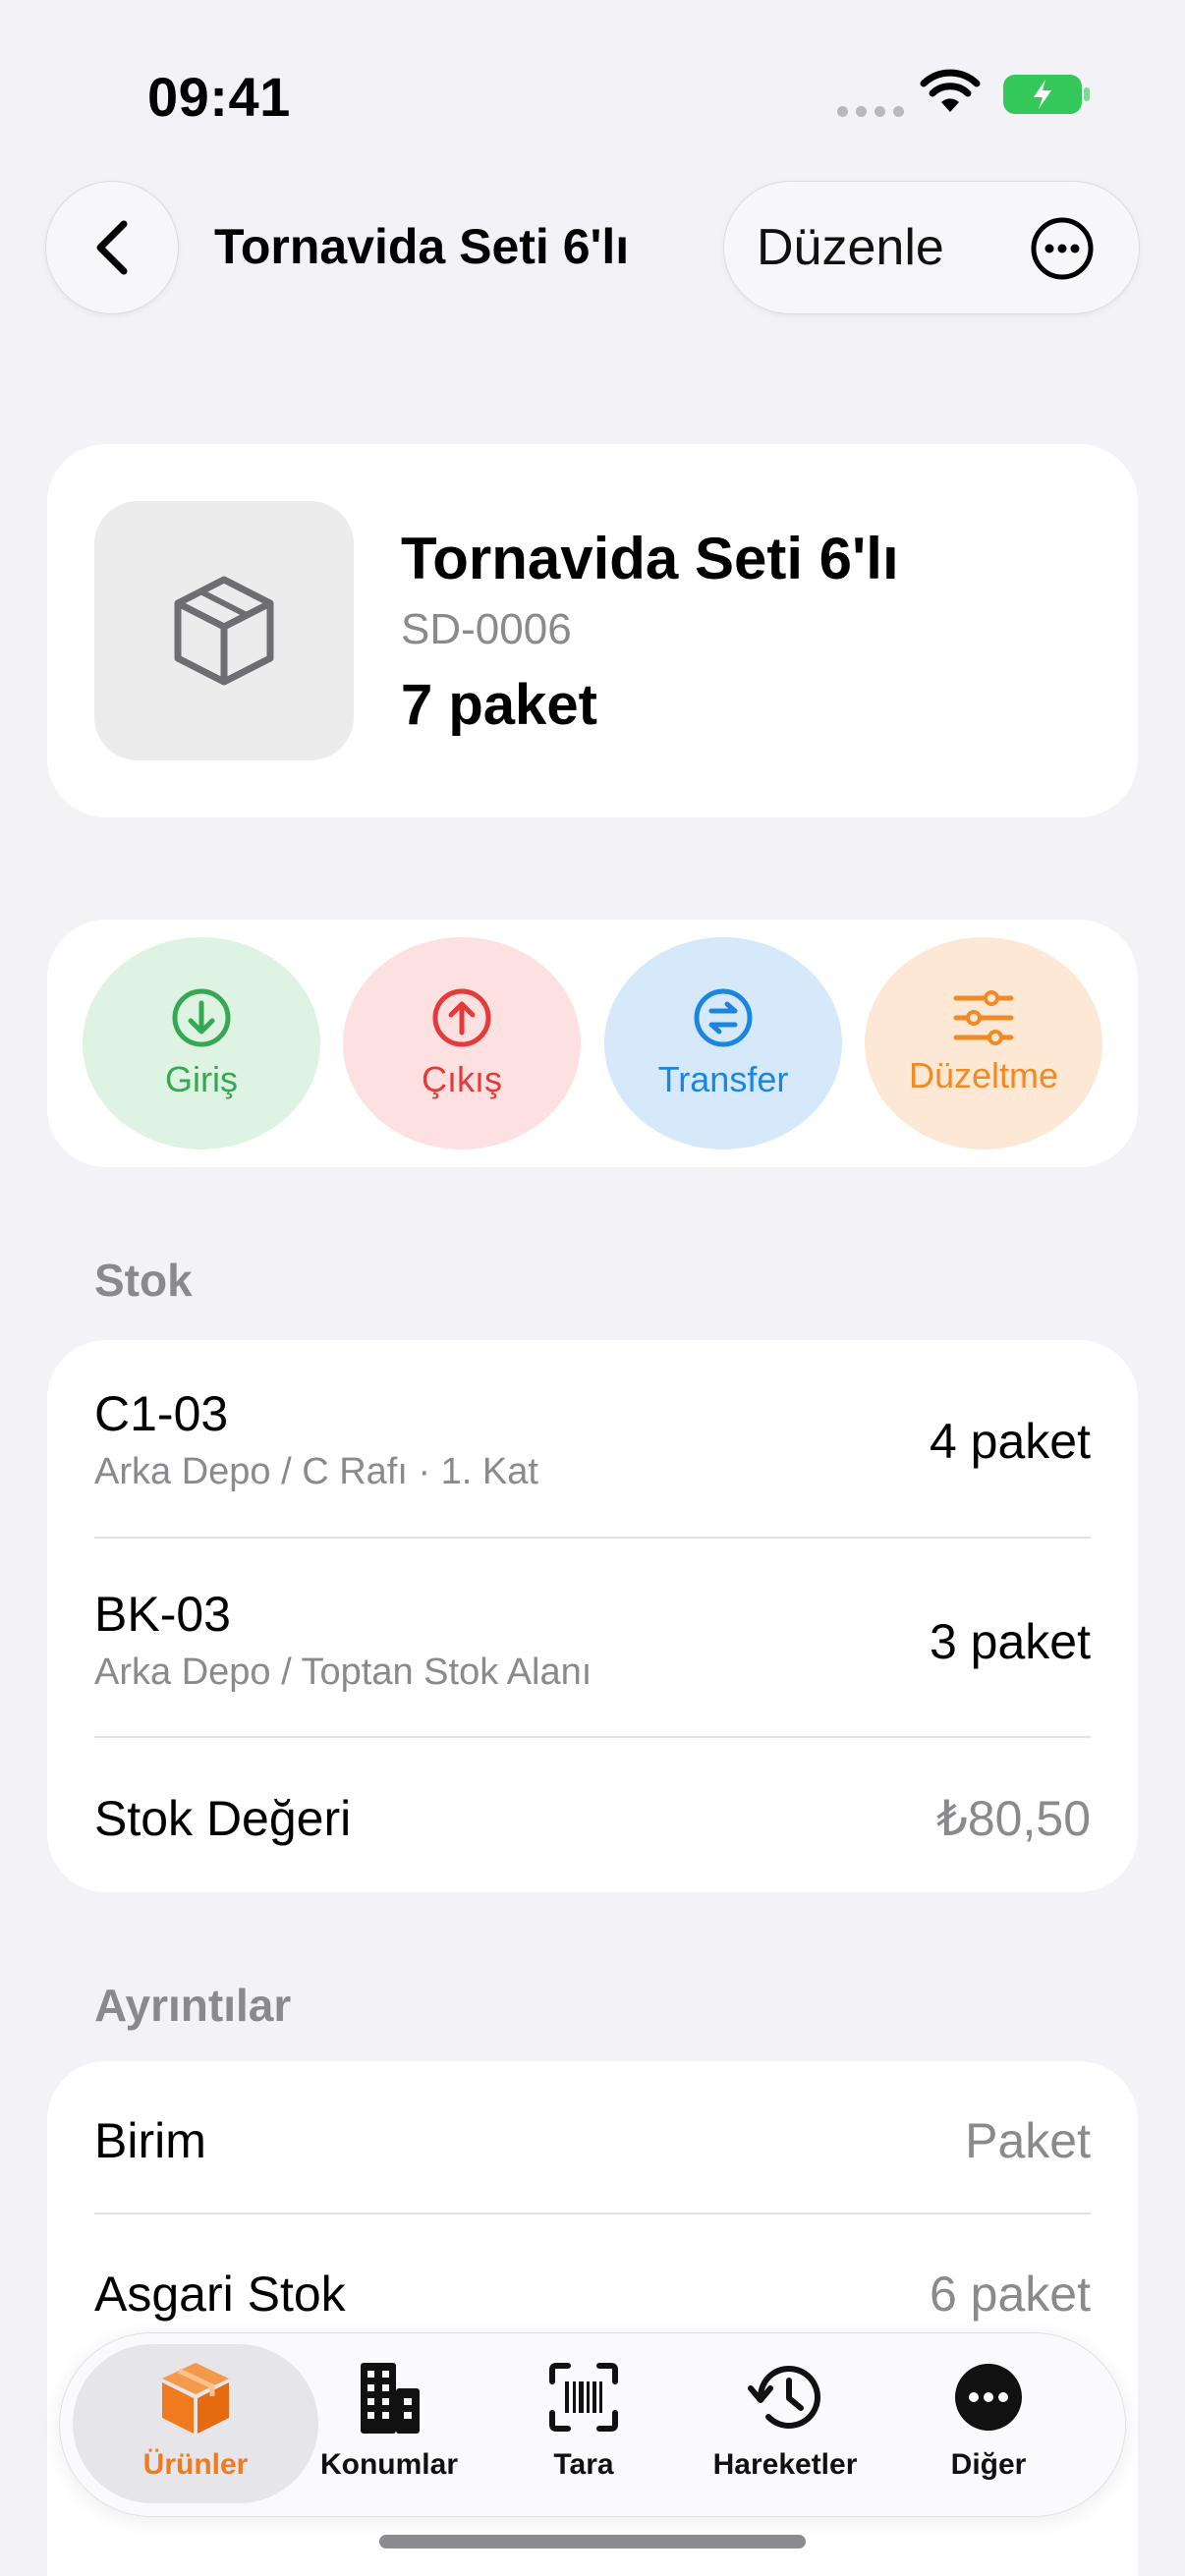 This screenshot has height=2576, width=1185. I want to click on tab-products: Ürünler, so click(196, 2420).